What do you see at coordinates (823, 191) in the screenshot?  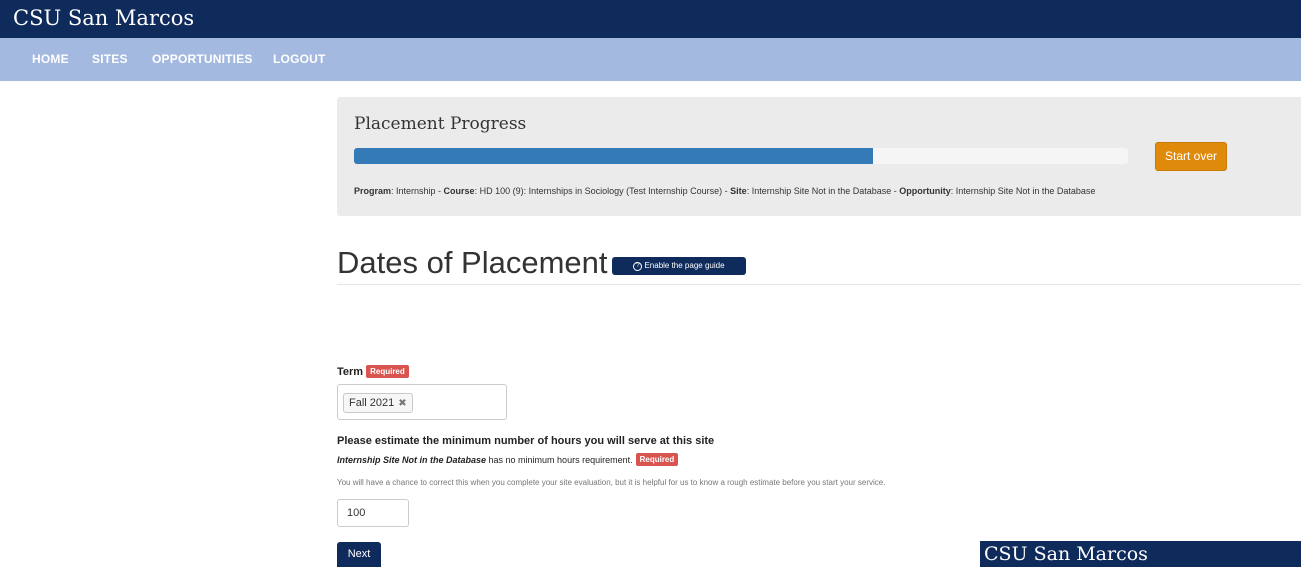 I see `site-value: : Internship Site Not in the Database -` at bounding box center [823, 191].